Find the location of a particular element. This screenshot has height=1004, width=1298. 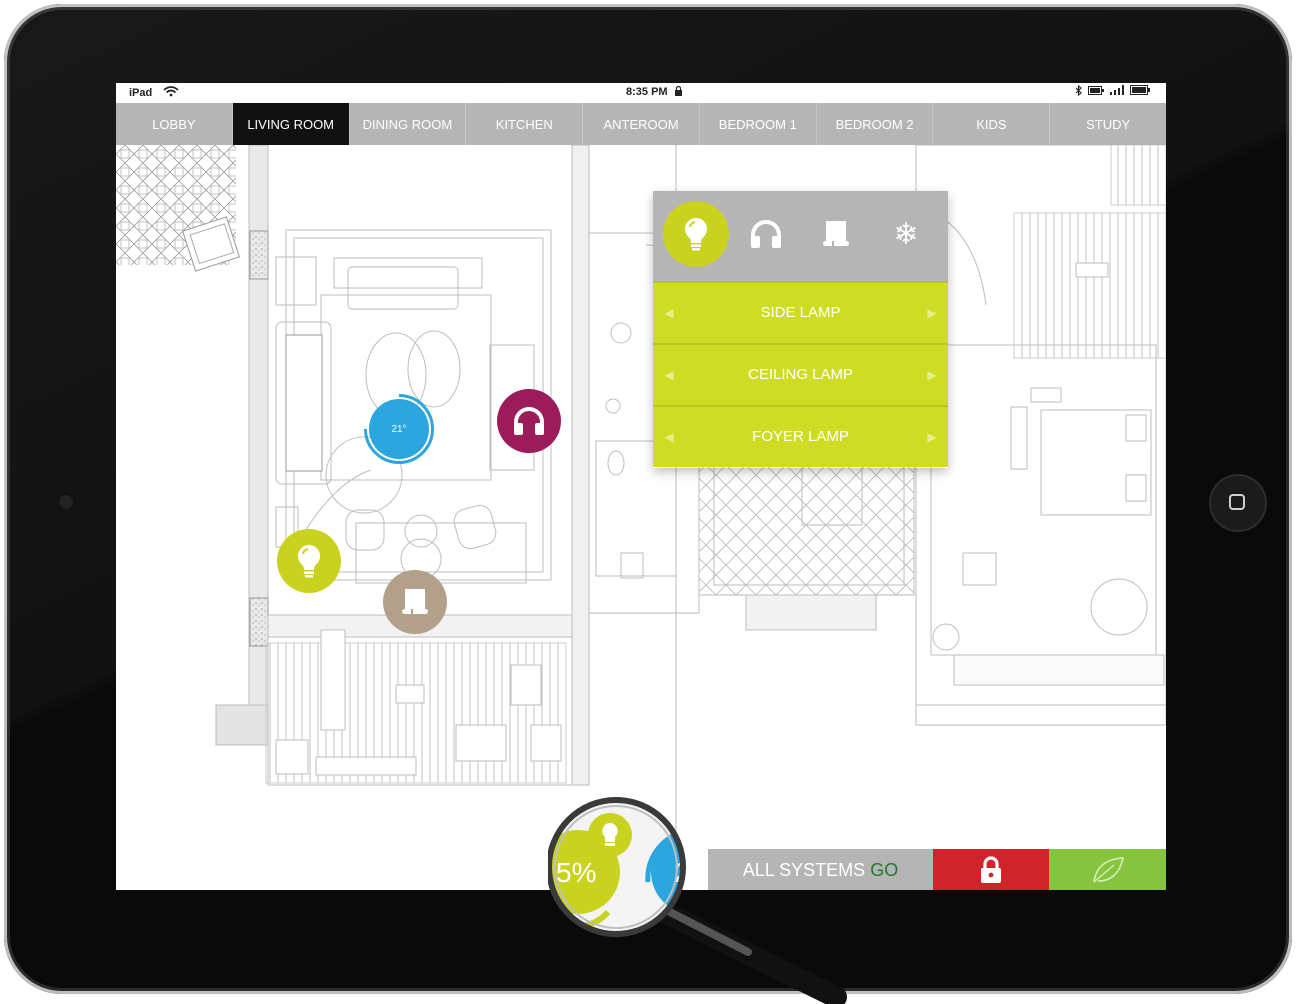

music-marker is located at coordinates (529, 421).